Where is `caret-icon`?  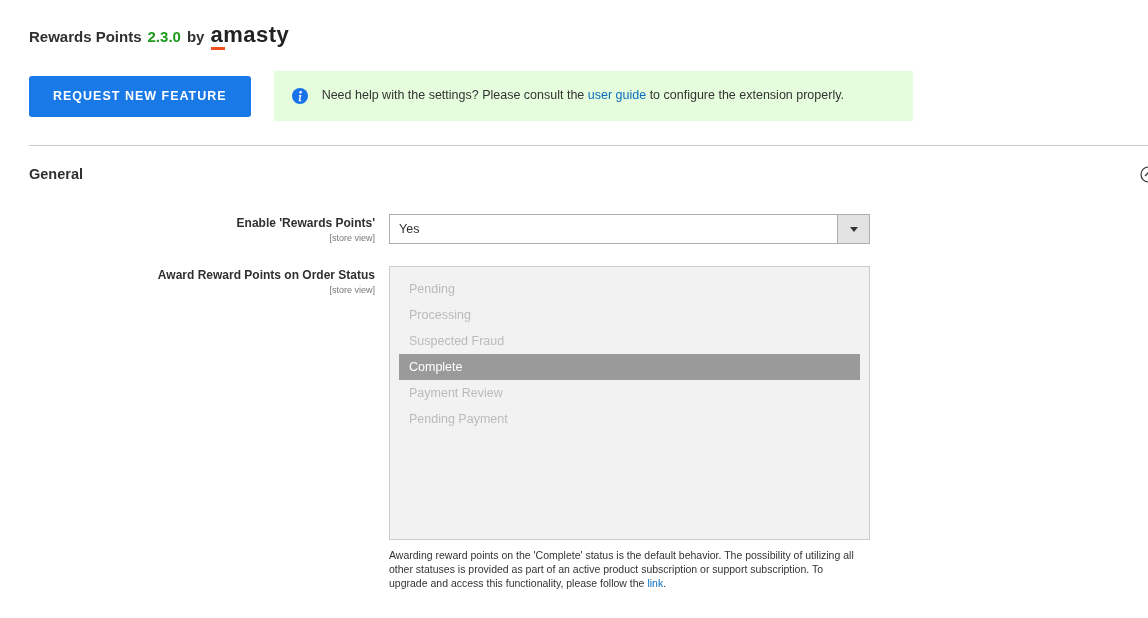
caret-icon is located at coordinates (853, 229).